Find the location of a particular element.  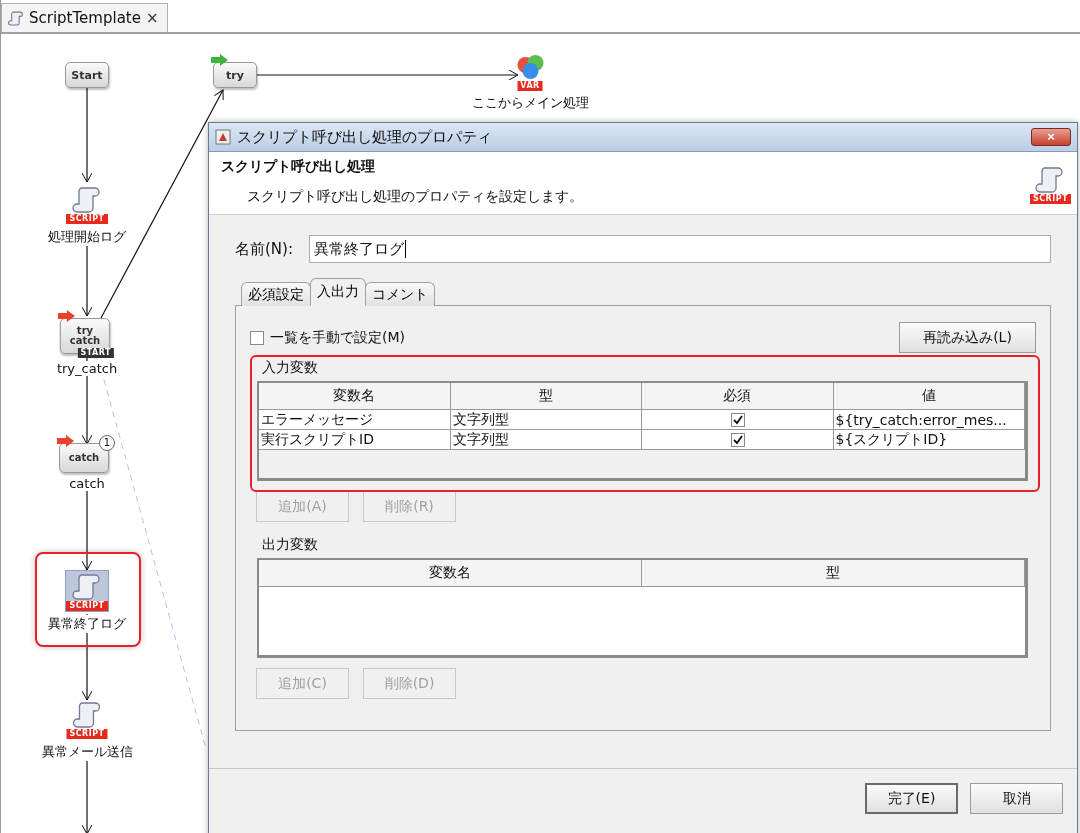

header-description: スクリプト呼び出し処理のプロパティを設定します。 is located at coordinates (415, 197).